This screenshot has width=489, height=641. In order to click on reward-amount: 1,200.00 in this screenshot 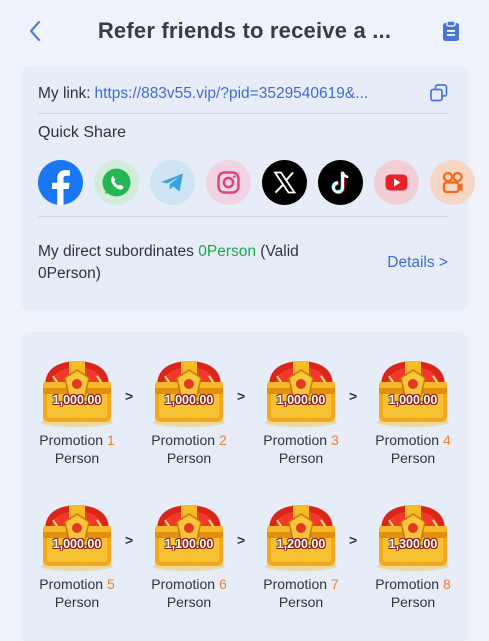, I will do `click(301, 544)`.